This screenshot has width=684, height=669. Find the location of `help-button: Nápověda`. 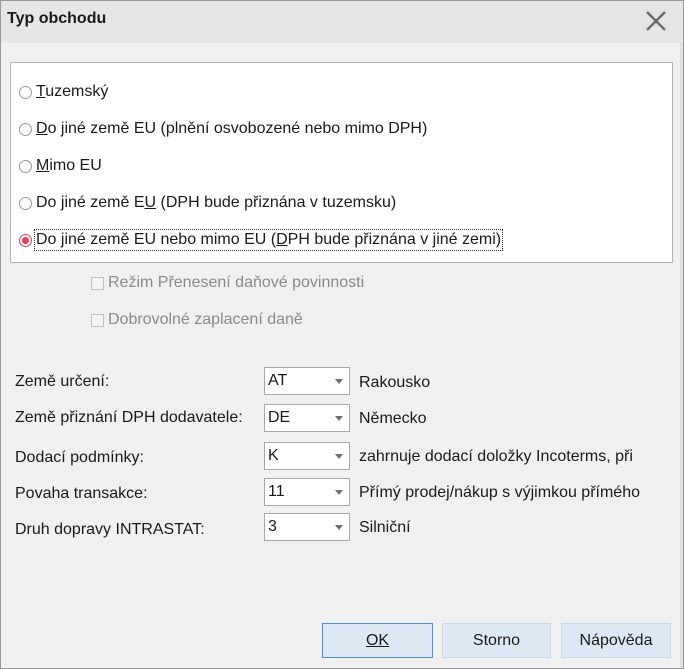

help-button: Nápověda is located at coordinates (616, 640).